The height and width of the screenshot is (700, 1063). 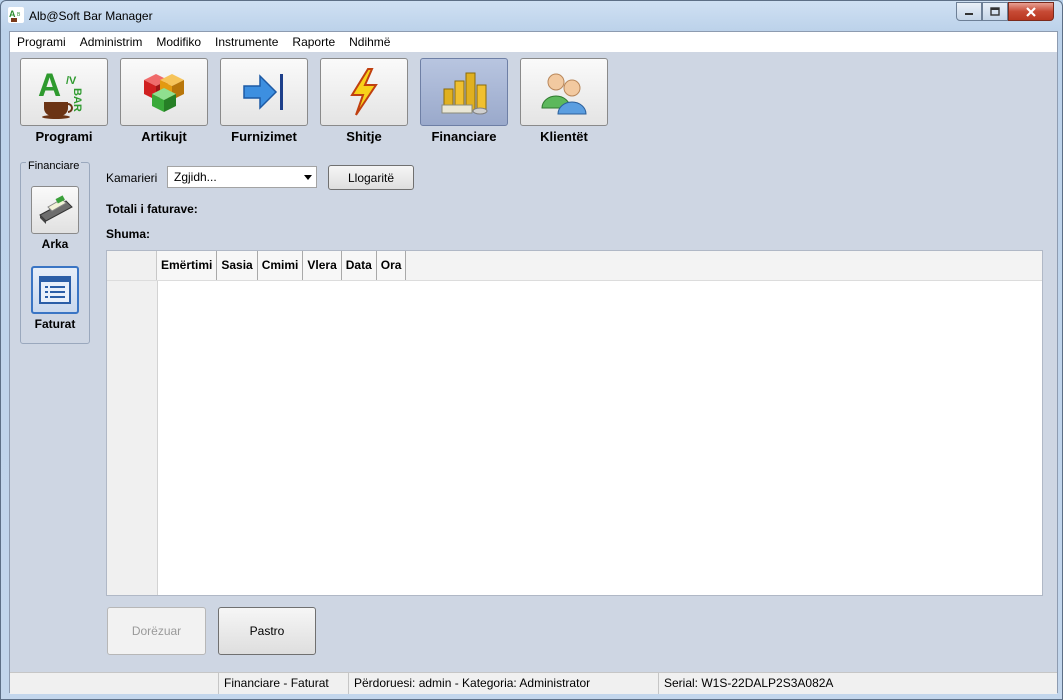 What do you see at coordinates (132, 178) in the screenshot?
I see `waiter-label: Kamarieri` at bounding box center [132, 178].